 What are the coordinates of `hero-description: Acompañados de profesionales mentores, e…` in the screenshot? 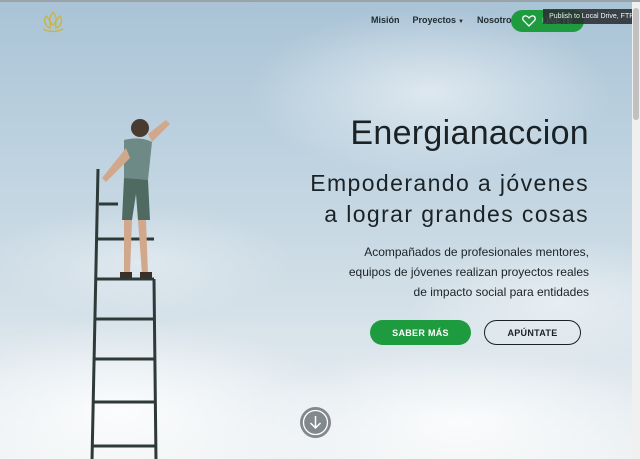 It's located at (469, 272).